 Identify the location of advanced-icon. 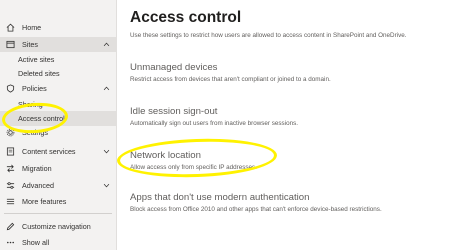
(10, 186).